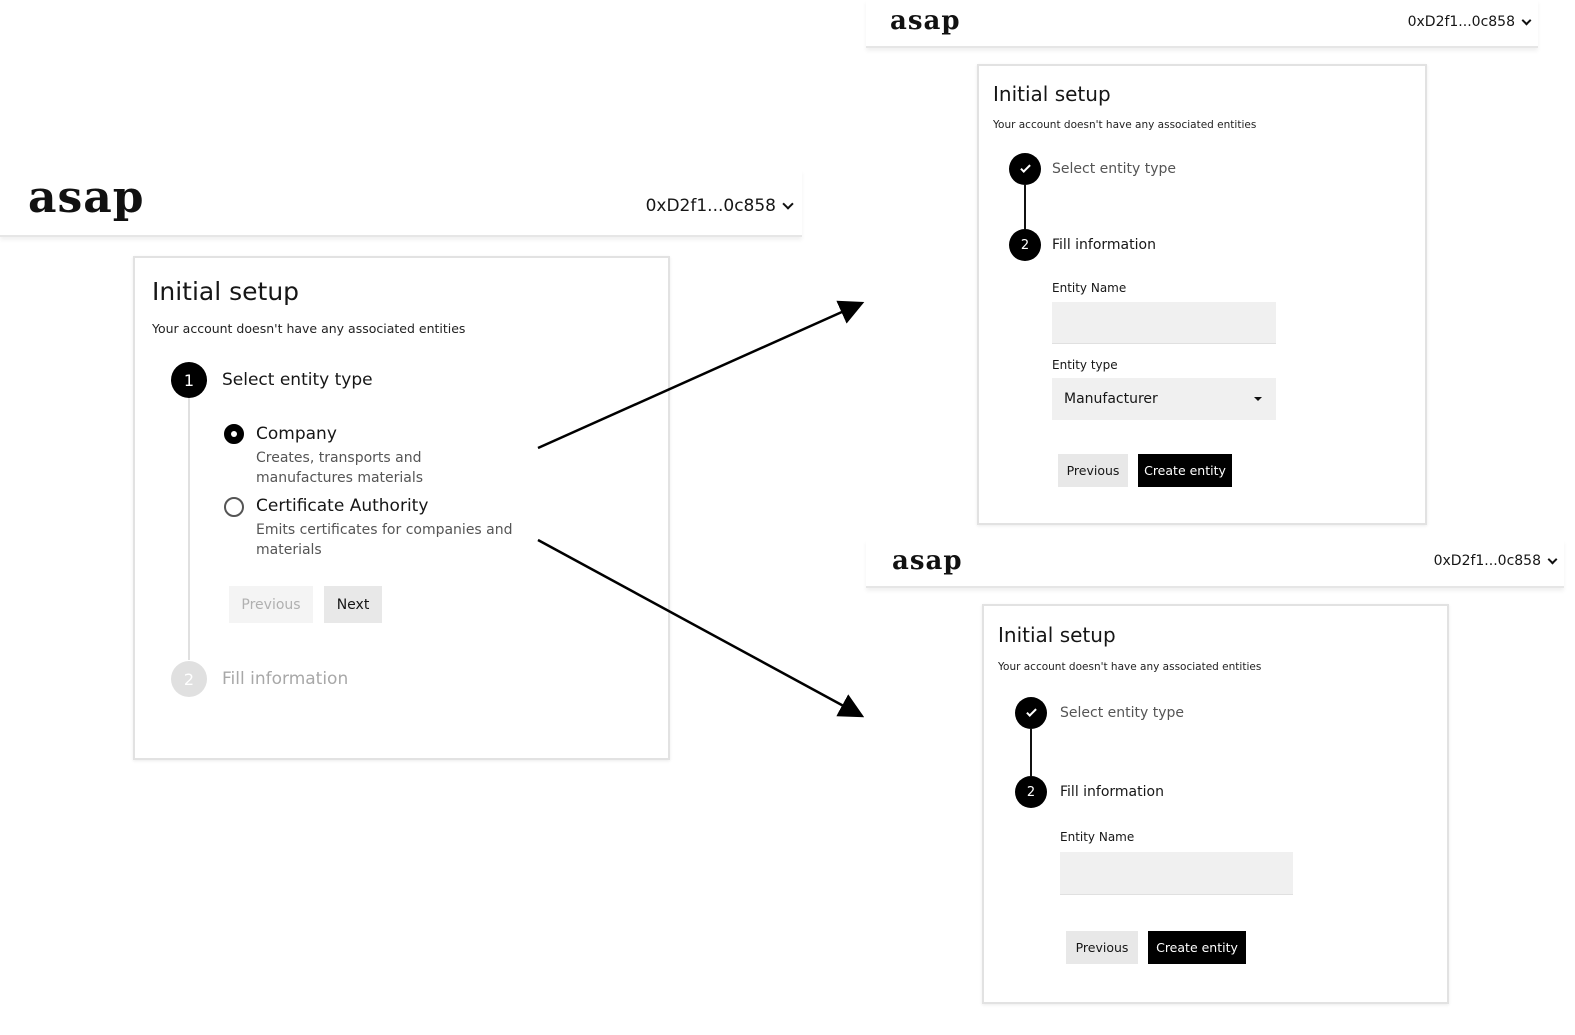 Image resolution: width=1575 pixels, height=1035 pixels. Describe the element at coordinates (701, 375) in the screenshot. I see `arrow-to-top-screen` at that location.